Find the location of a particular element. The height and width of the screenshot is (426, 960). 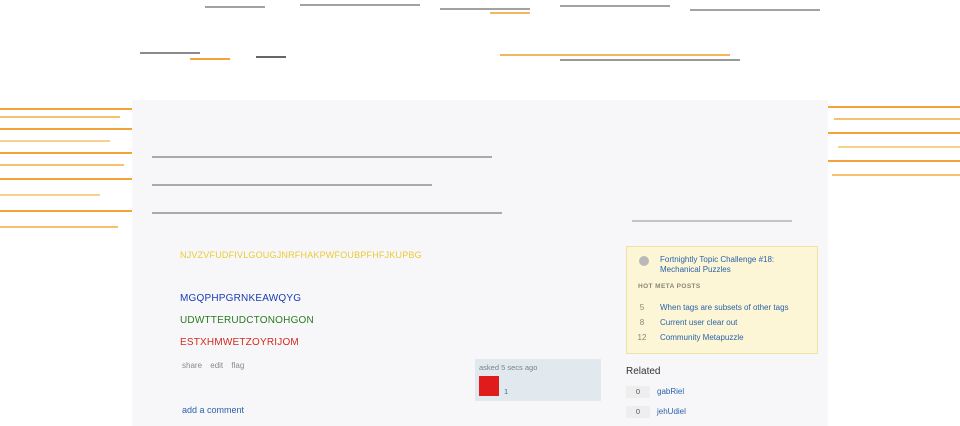

hot-meta-item: 8 Current user clear out is located at coordinates (723, 324).